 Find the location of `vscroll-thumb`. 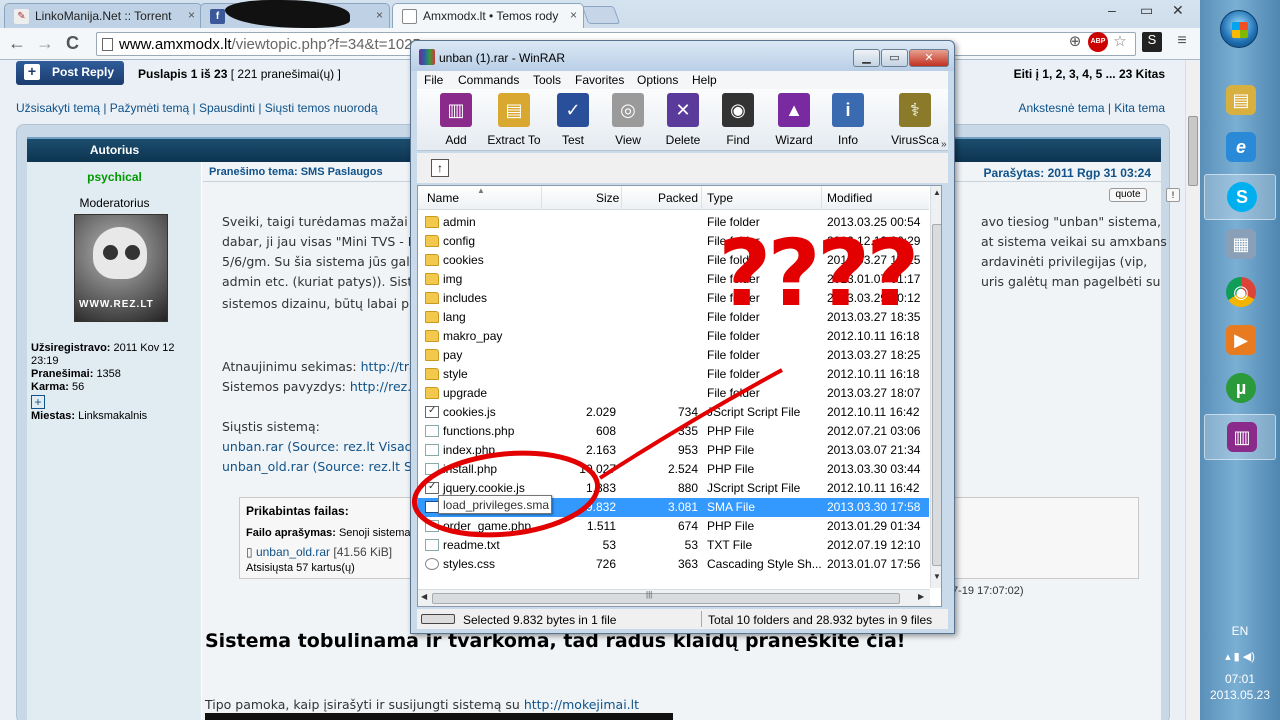

vscroll-thumb is located at coordinates (936, 395).